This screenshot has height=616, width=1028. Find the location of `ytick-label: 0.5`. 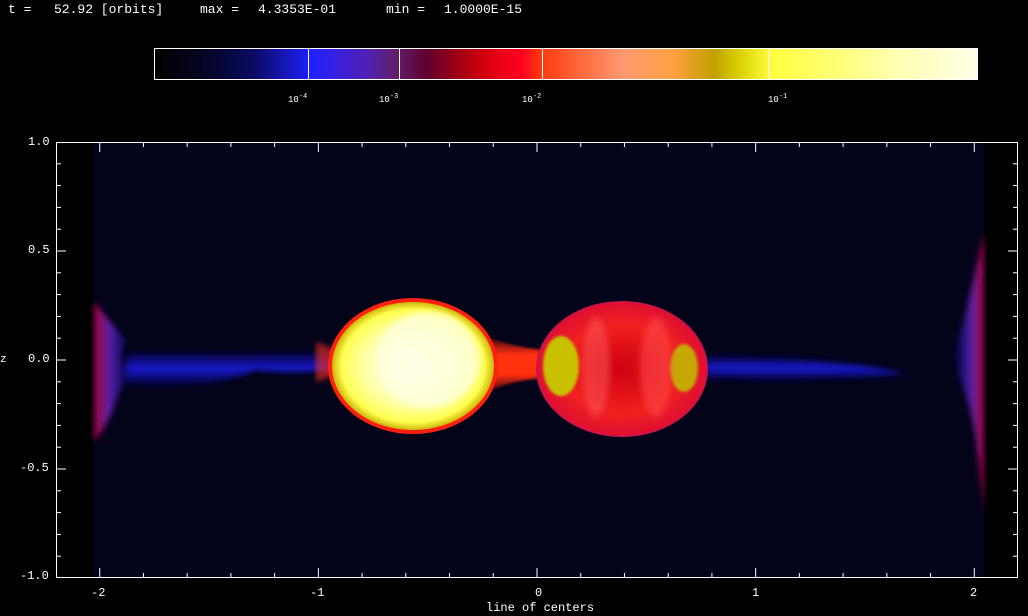

ytick-label: 0.5 is located at coordinates (39, 250).